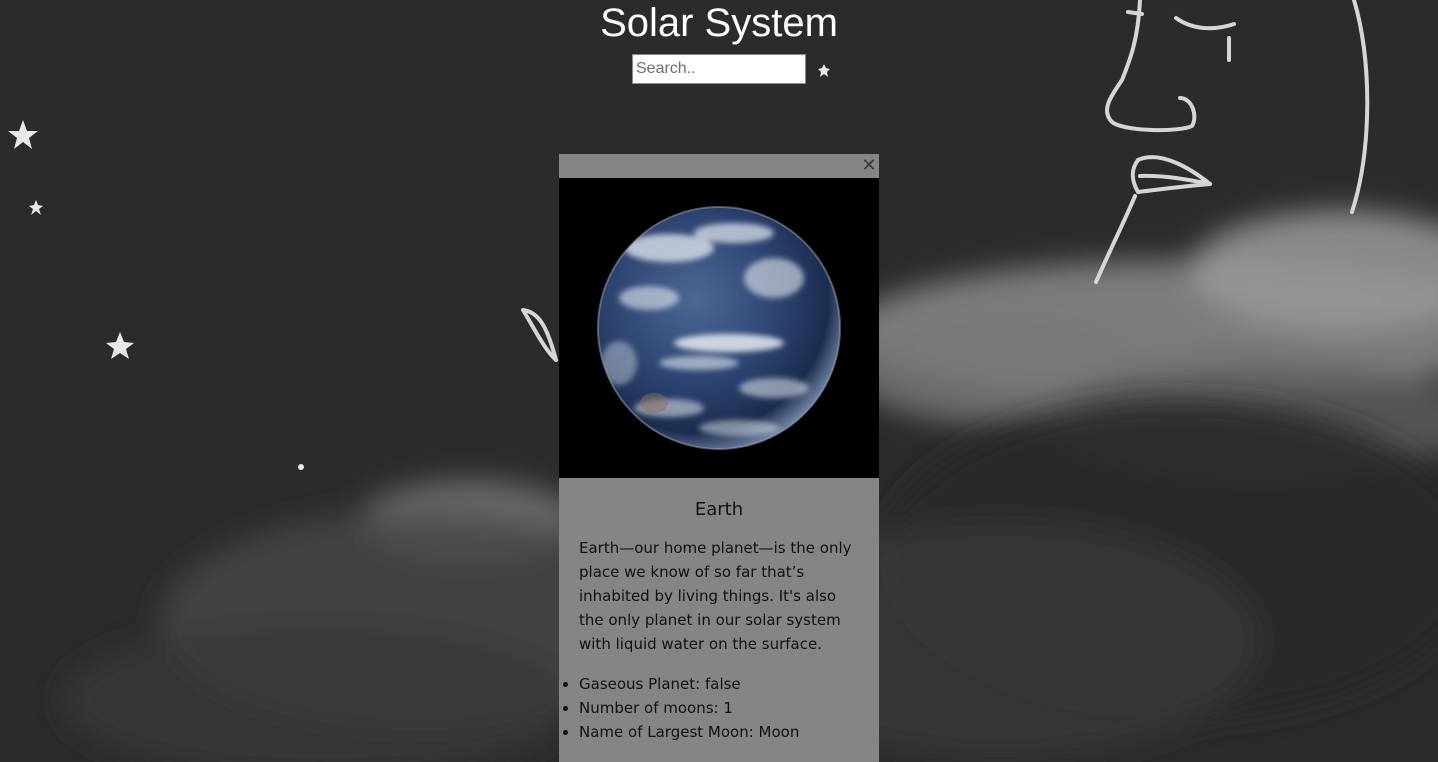 The image size is (1438, 762). Describe the element at coordinates (719, 509) in the screenshot. I see `planet-name: Earth` at that location.